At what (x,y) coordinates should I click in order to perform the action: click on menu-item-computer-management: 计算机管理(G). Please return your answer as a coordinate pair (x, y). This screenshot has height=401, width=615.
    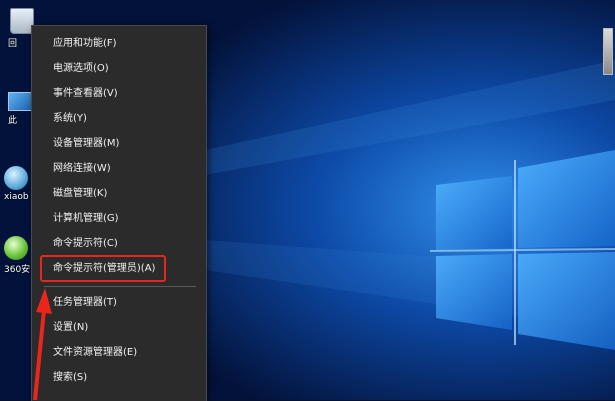
    Looking at the image, I should click on (119, 219).